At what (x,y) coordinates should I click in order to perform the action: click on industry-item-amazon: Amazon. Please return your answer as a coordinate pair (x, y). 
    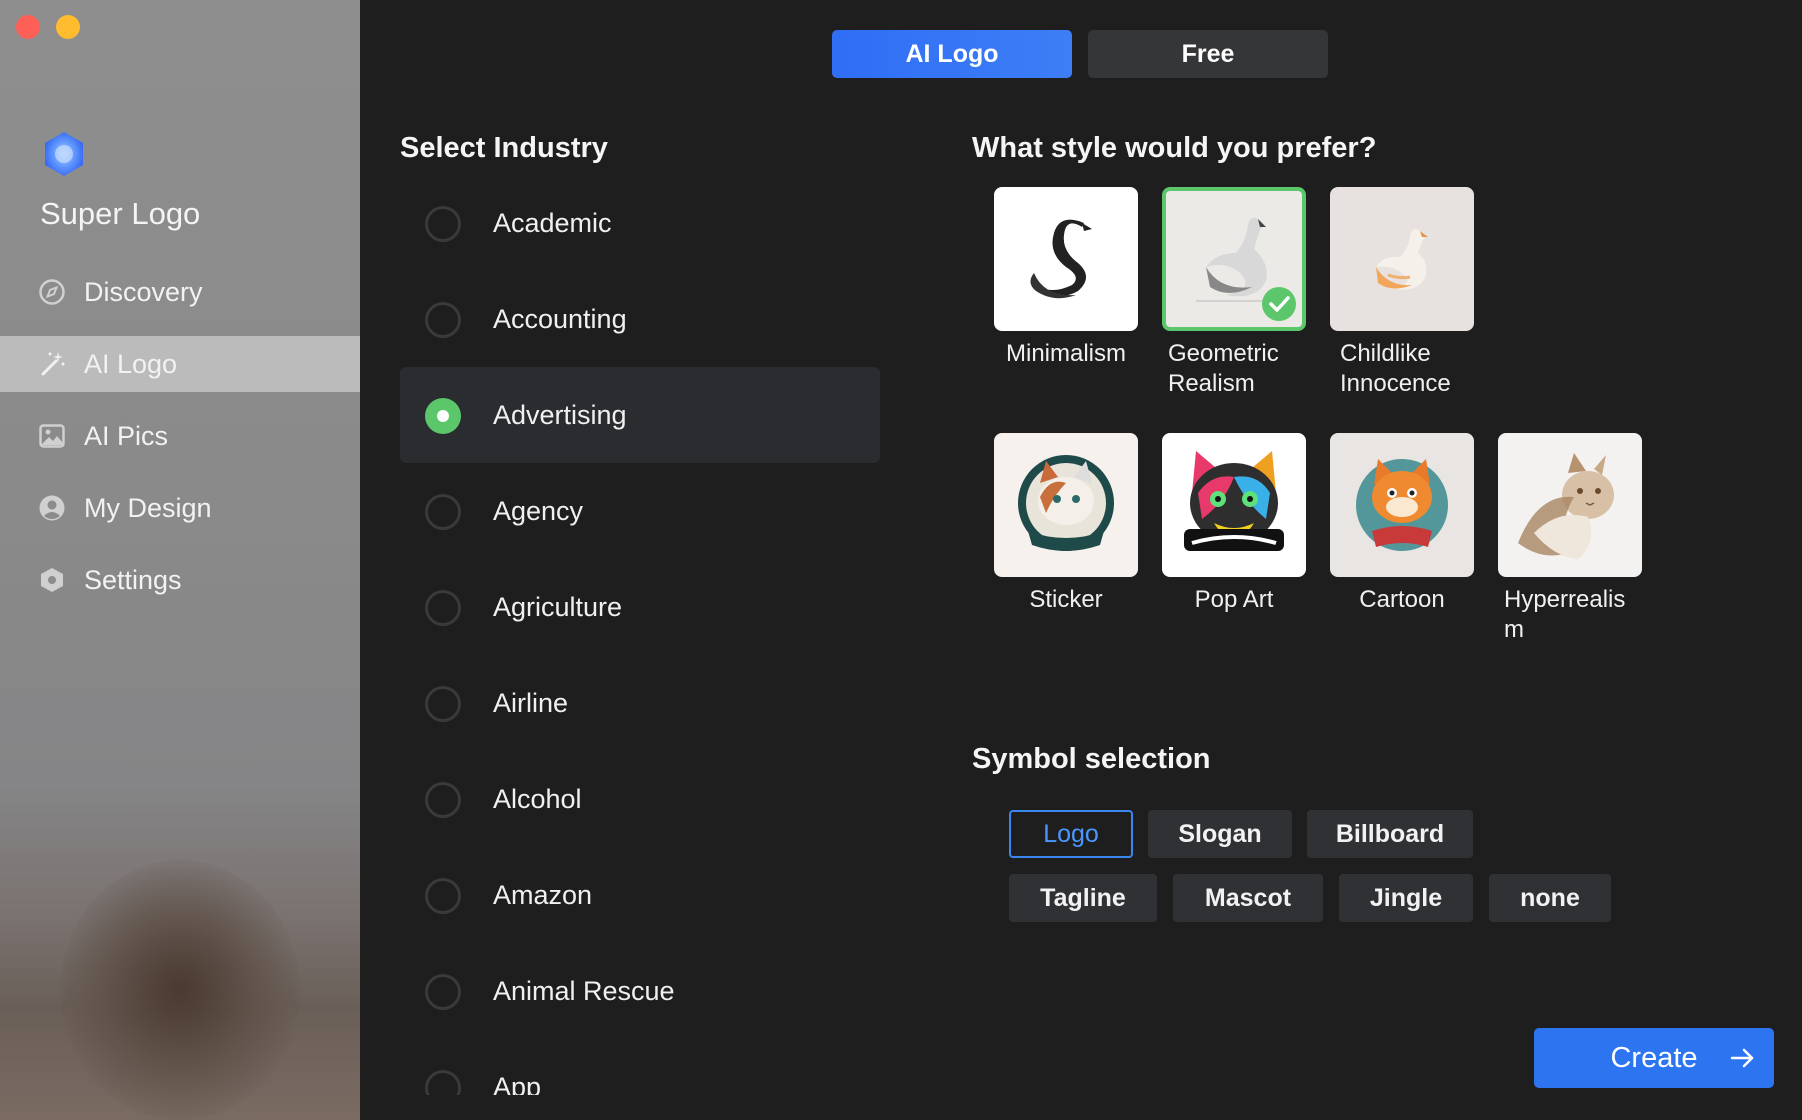
    Looking at the image, I should click on (640, 895).